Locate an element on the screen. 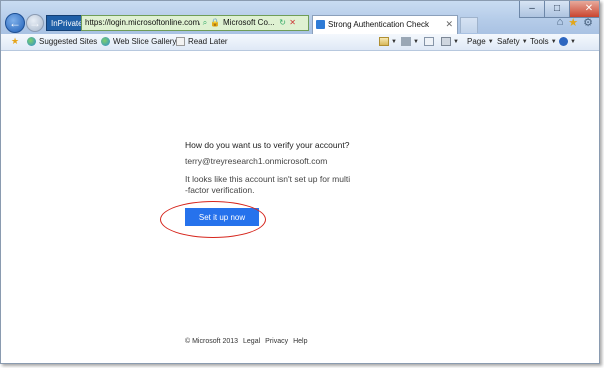 Image resolution: width=604 pixels, height=368 pixels. home-icon is located at coordinates (384, 41).